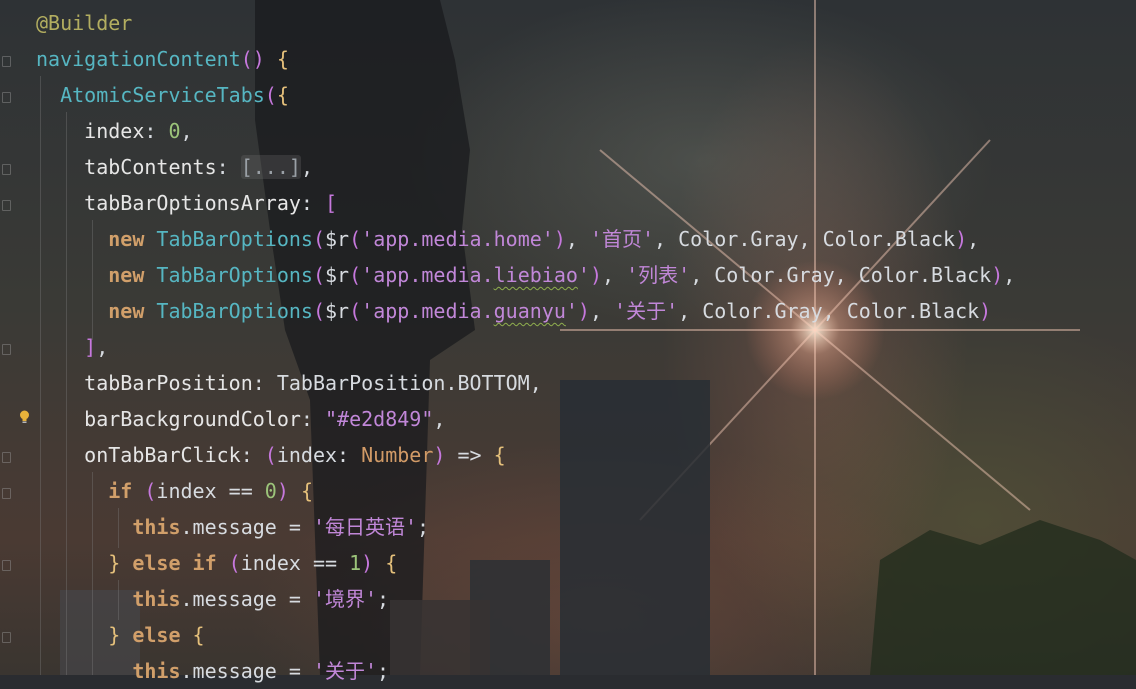  Describe the element at coordinates (84, 23) in the screenshot. I see `code-line: @Builder` at that location.